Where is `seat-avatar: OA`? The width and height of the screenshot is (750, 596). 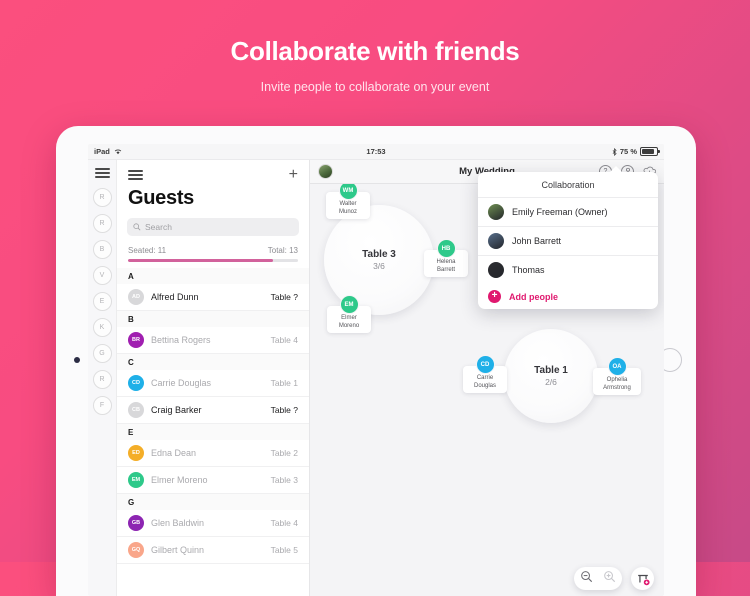 seat-avatar: OA is located at coordinates (617, 366).